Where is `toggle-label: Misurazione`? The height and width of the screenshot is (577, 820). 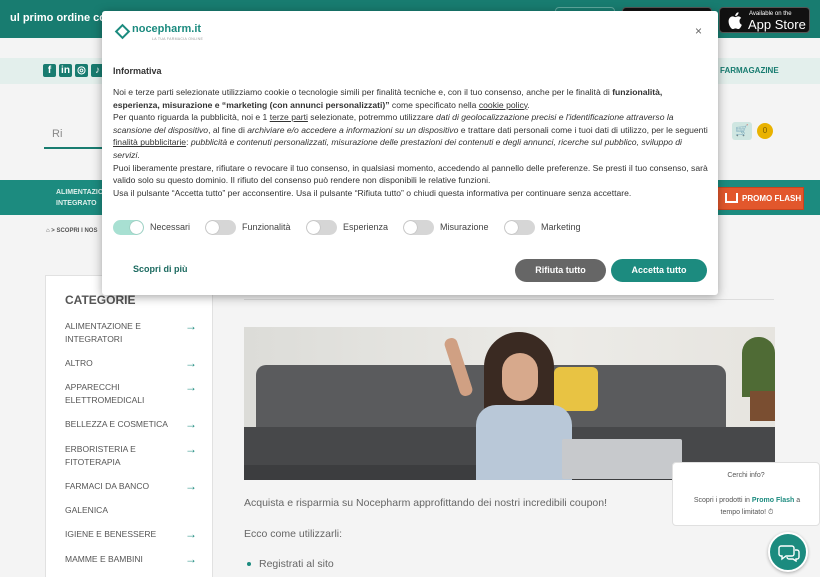 toggle-label: Misurazione is located at coordinates (464, 227).